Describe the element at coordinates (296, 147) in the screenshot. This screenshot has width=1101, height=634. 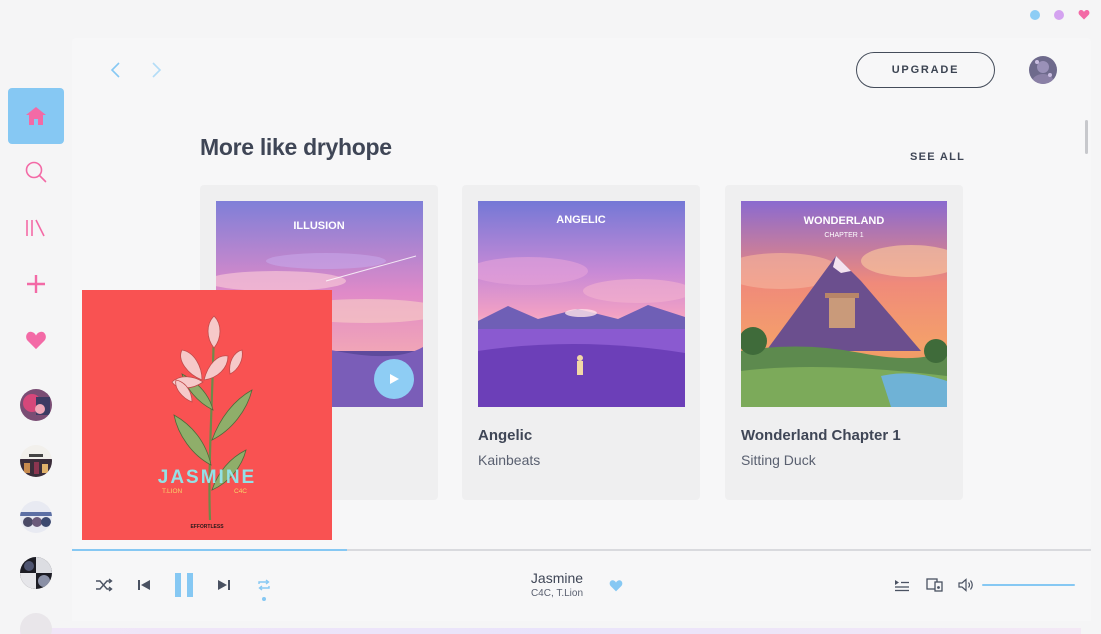
I see `section-title: More like dryhope` at that location.